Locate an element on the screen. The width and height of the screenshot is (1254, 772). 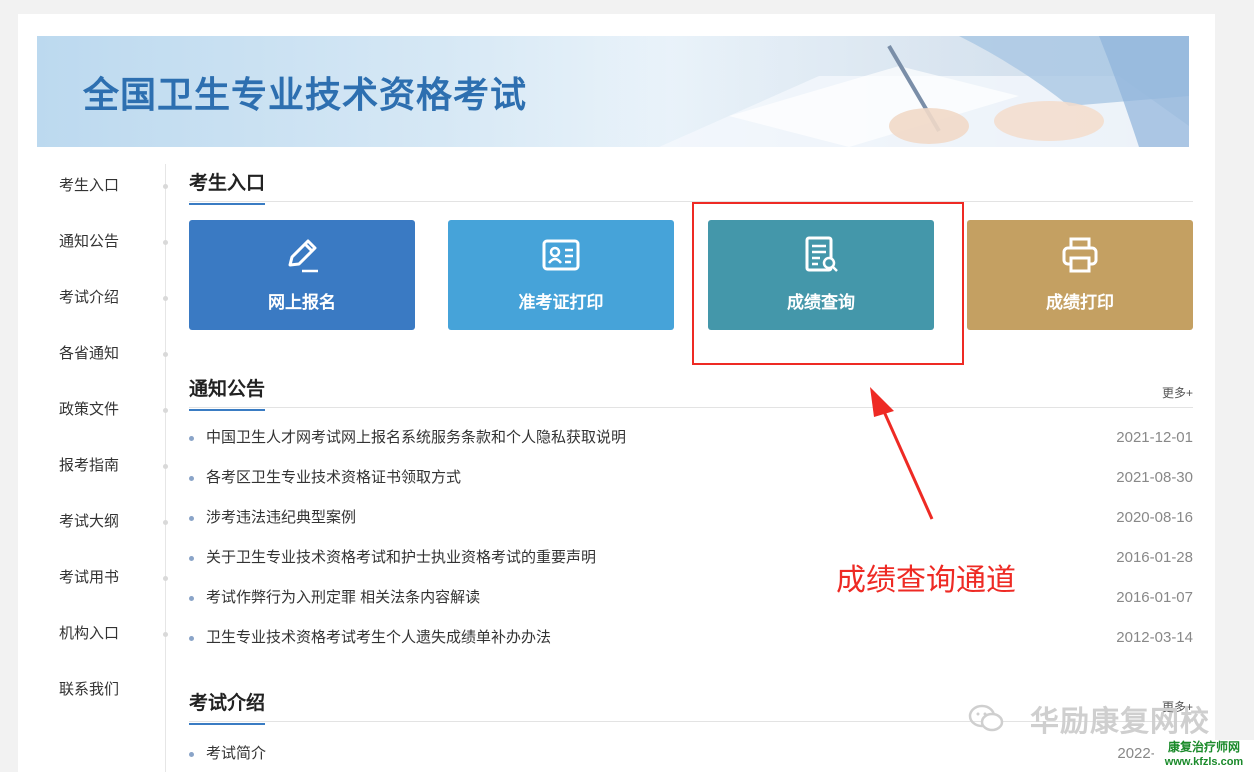
sidebar-item-exam-intro: 考试介绍 is located at coordinates (102, 304).